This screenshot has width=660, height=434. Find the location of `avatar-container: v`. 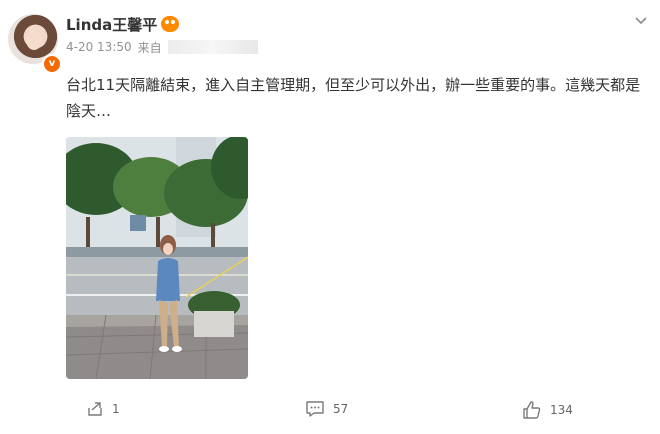

avatar-container: v is located at coordinates (34, 44).